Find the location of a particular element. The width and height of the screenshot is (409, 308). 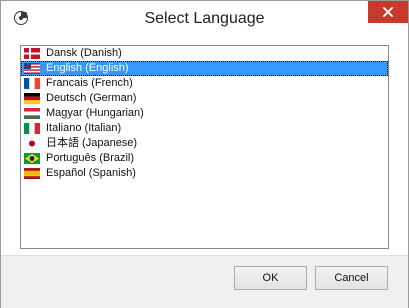

language-label: English (English) is located at coordinates (87, 68).